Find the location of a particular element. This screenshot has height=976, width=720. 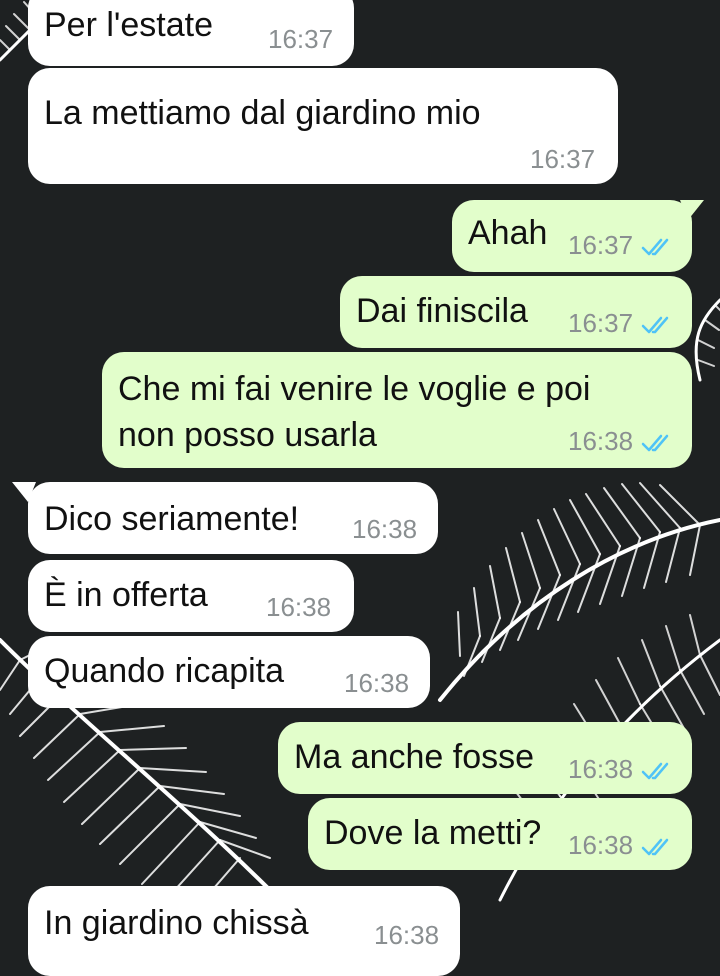

message-text-line: Ma anche fosse is located at coordinates (414, 757).